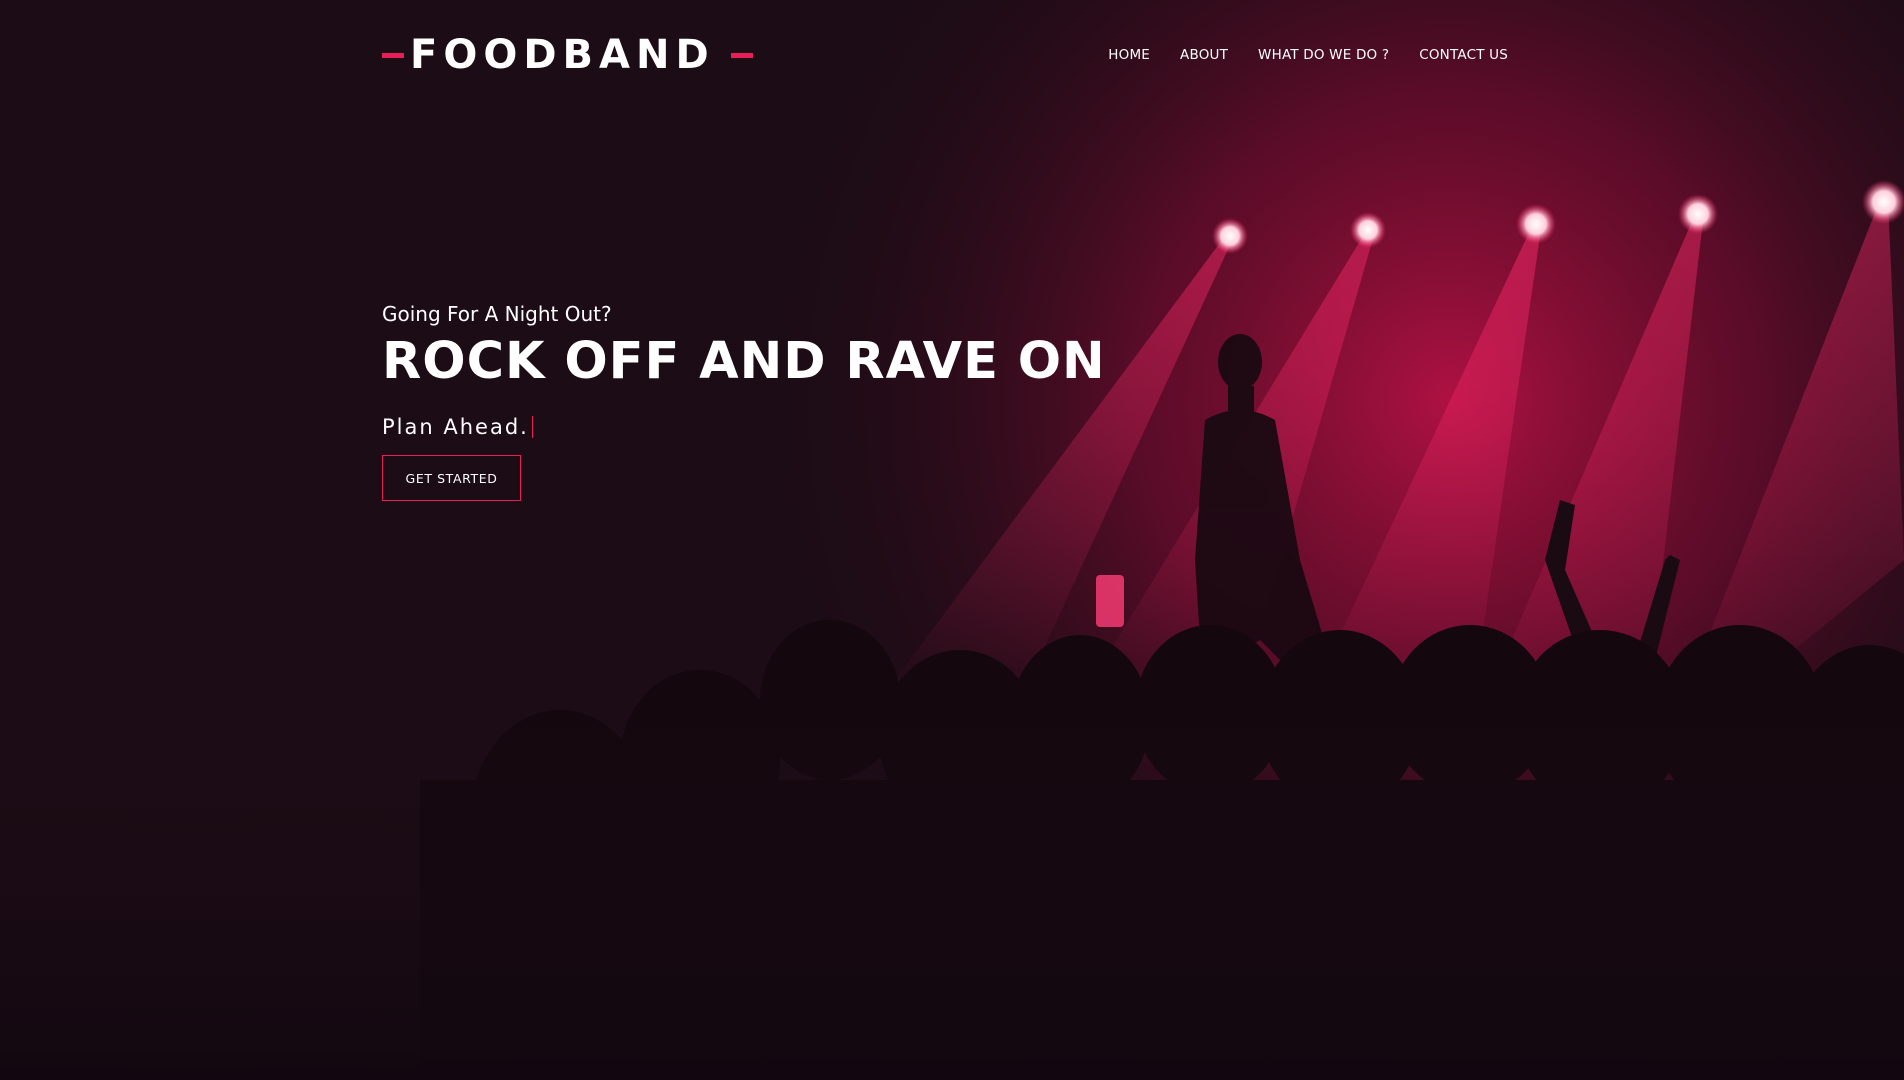 This screenshot has height=1080, width=1904. I want to click on typed-line: Plan Ahead., so click(792, 427).